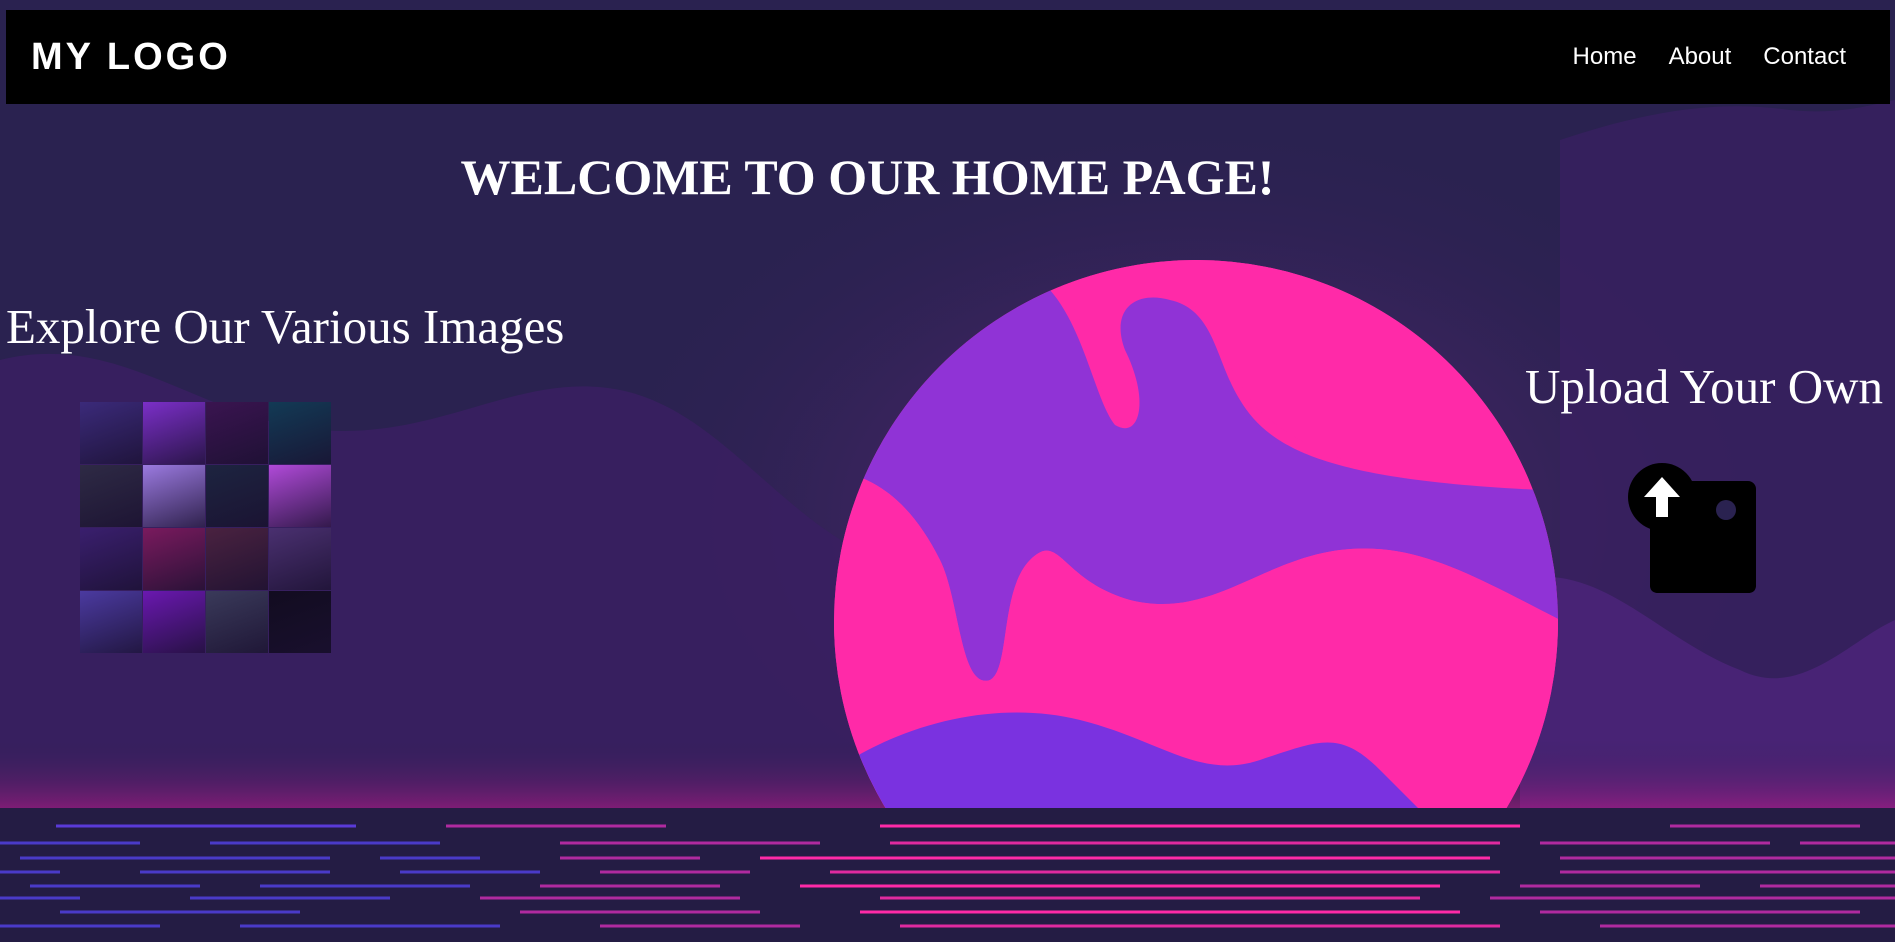  Describe the element at coordinates (1804, 57) in the screenshot. I see `nav-link-contact: Contact` at that location.